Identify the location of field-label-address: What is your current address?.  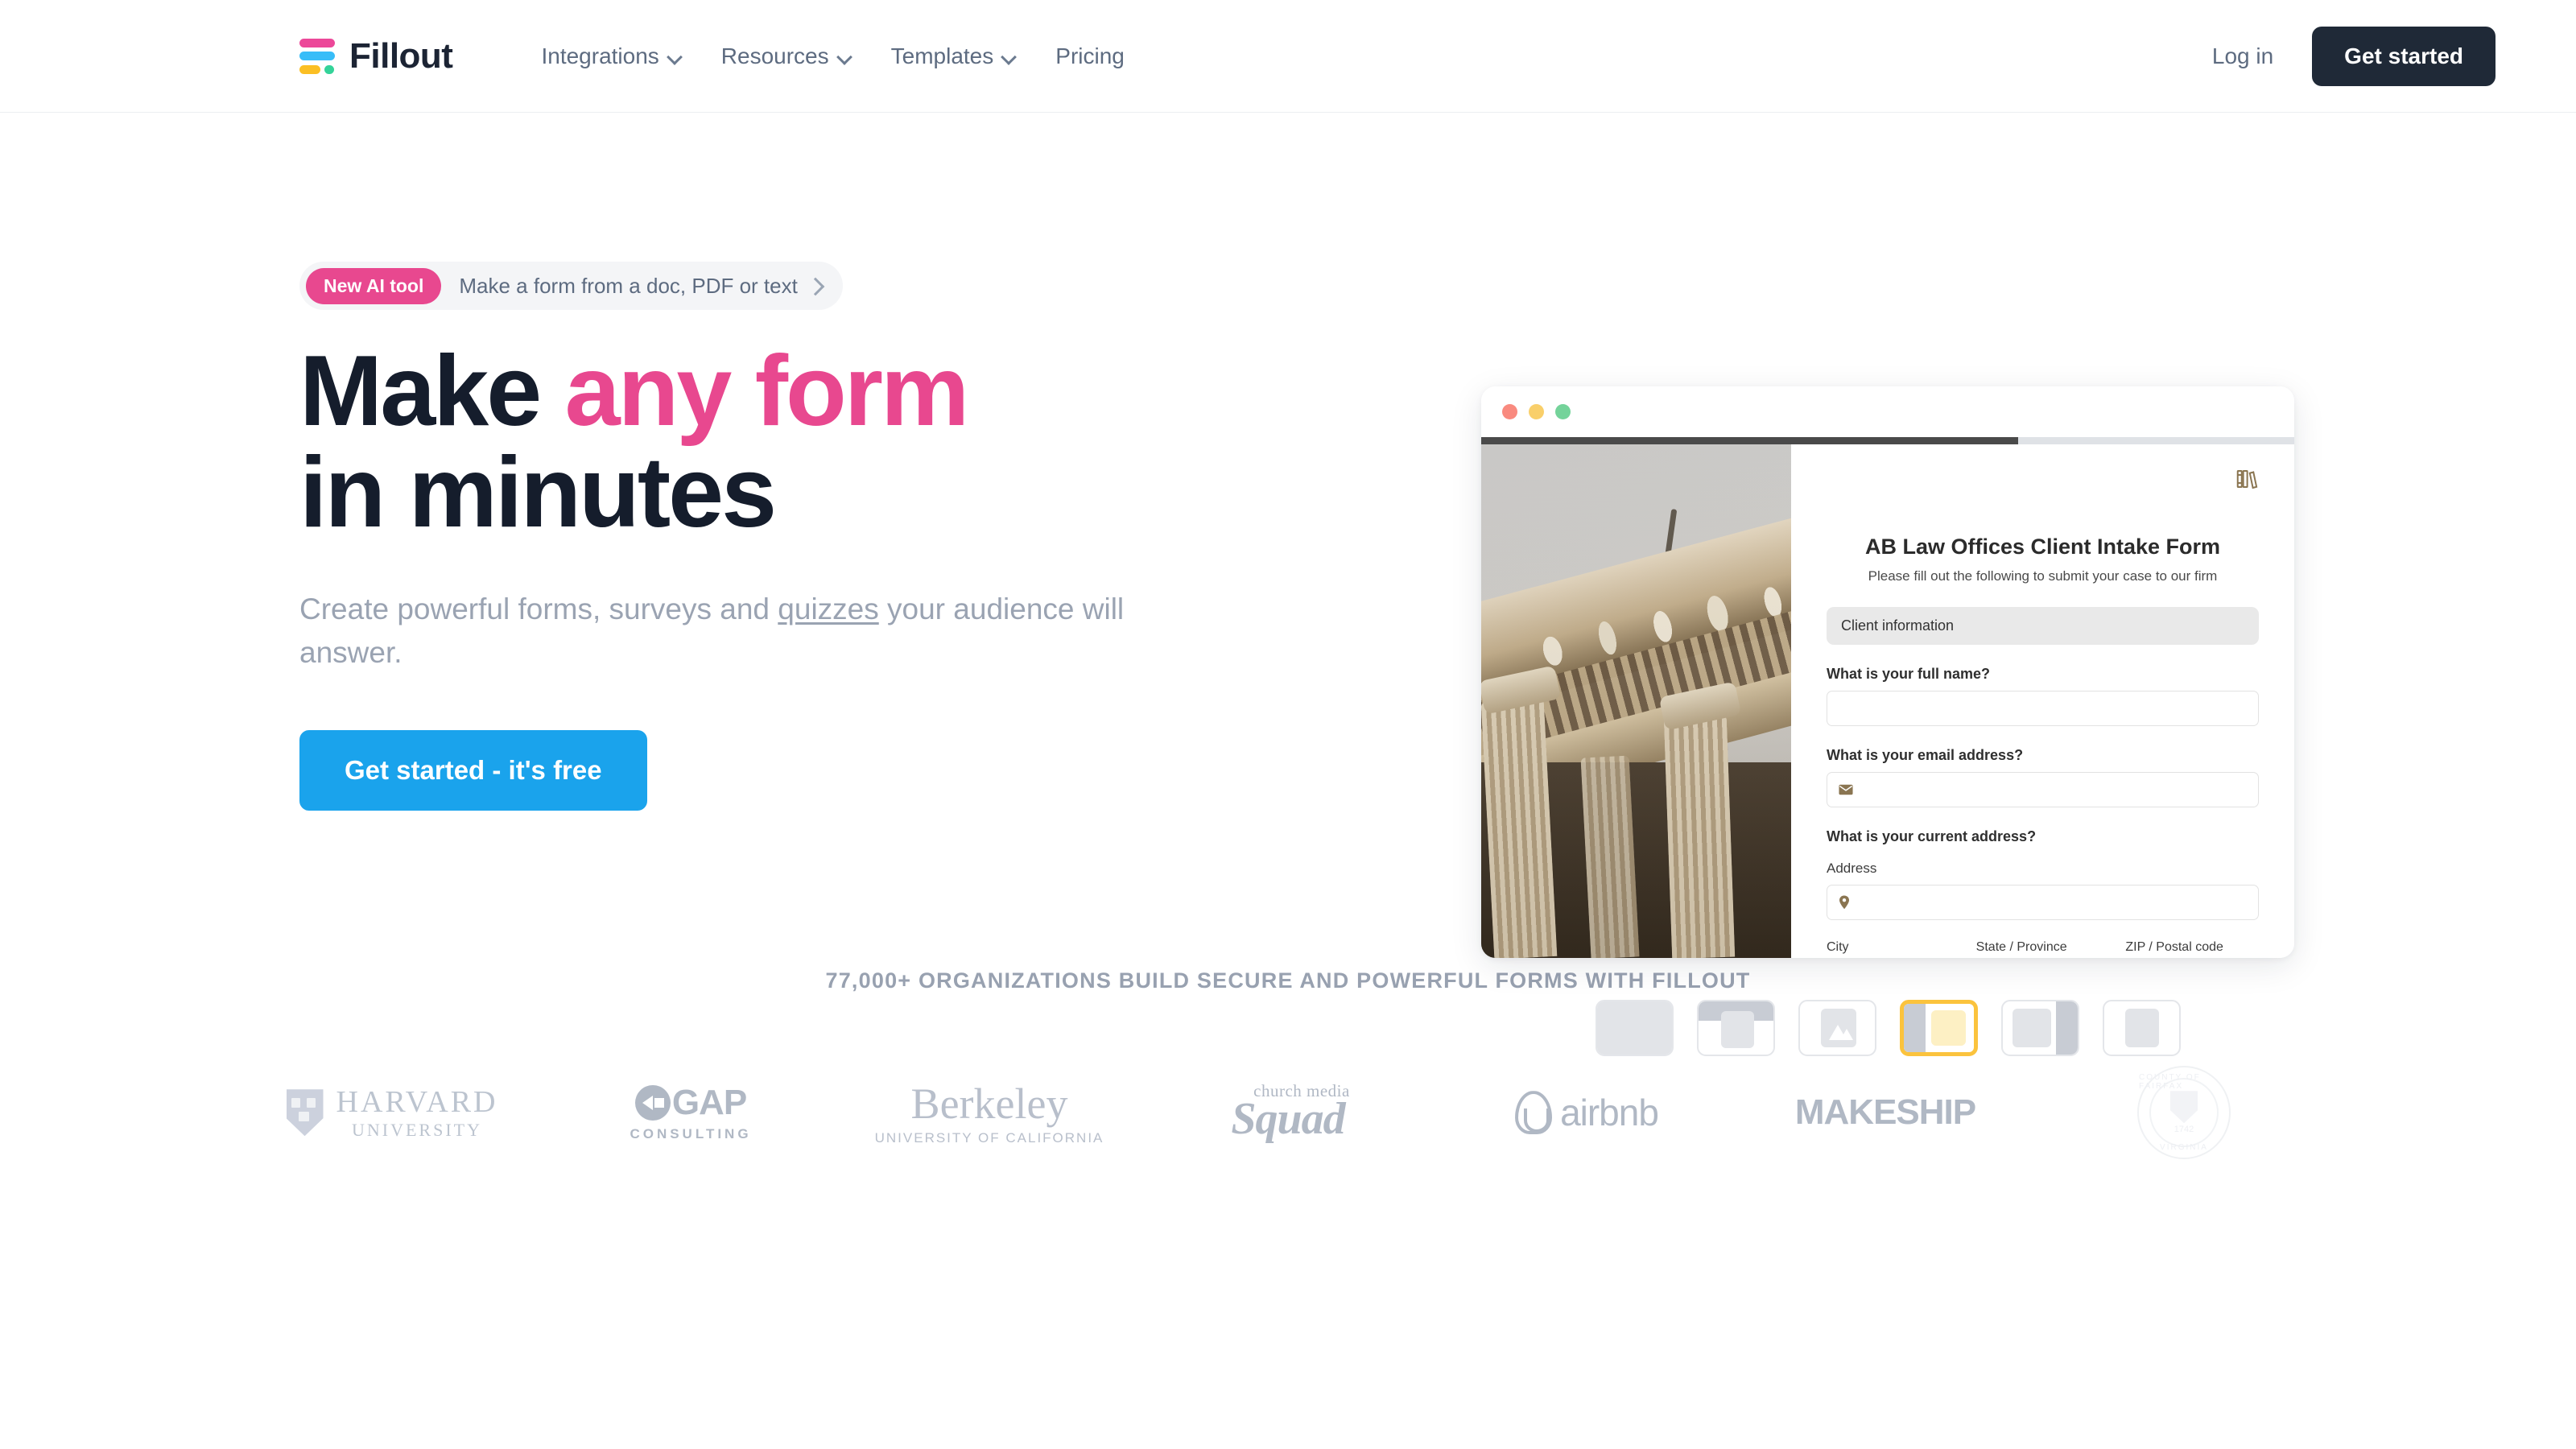
(1932, 836).